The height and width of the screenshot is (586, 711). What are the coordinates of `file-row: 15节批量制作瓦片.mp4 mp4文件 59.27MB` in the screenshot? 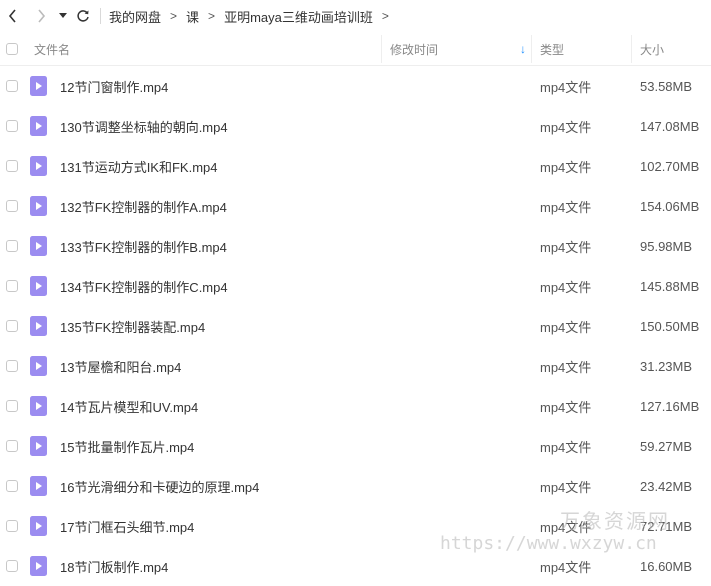 It's located at (355, 446).